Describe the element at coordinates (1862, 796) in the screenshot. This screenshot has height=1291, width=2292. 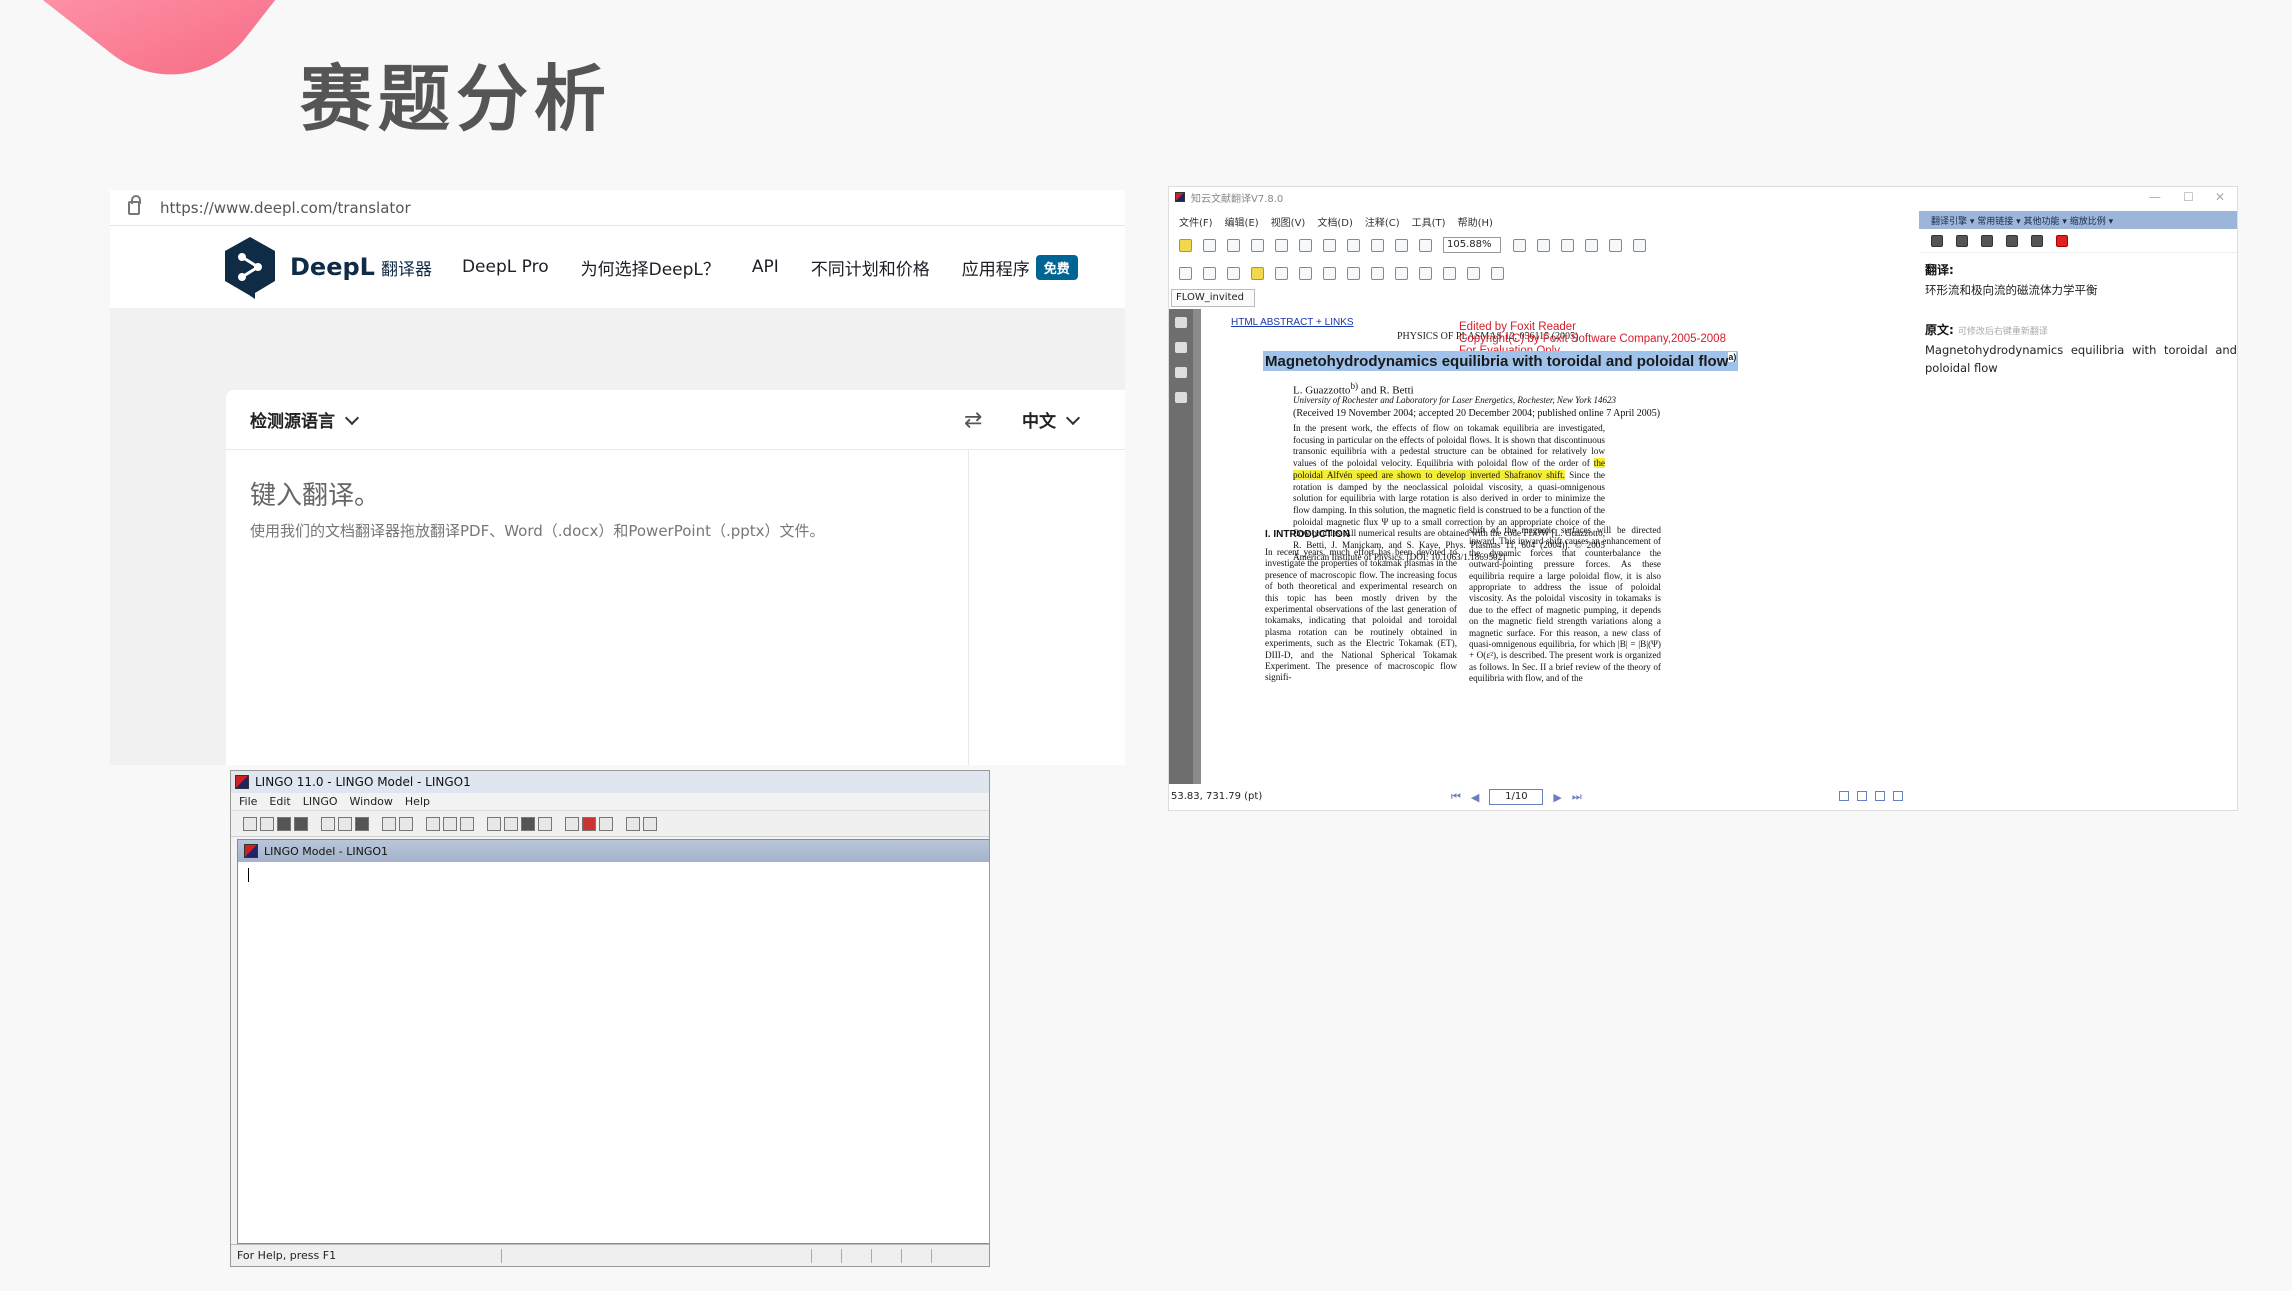
I see `continuous-icon` at that location.